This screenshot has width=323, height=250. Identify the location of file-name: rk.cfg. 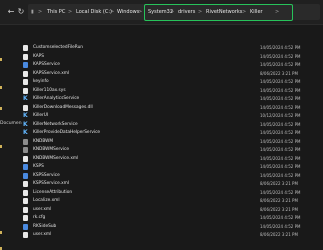
(39, 217).